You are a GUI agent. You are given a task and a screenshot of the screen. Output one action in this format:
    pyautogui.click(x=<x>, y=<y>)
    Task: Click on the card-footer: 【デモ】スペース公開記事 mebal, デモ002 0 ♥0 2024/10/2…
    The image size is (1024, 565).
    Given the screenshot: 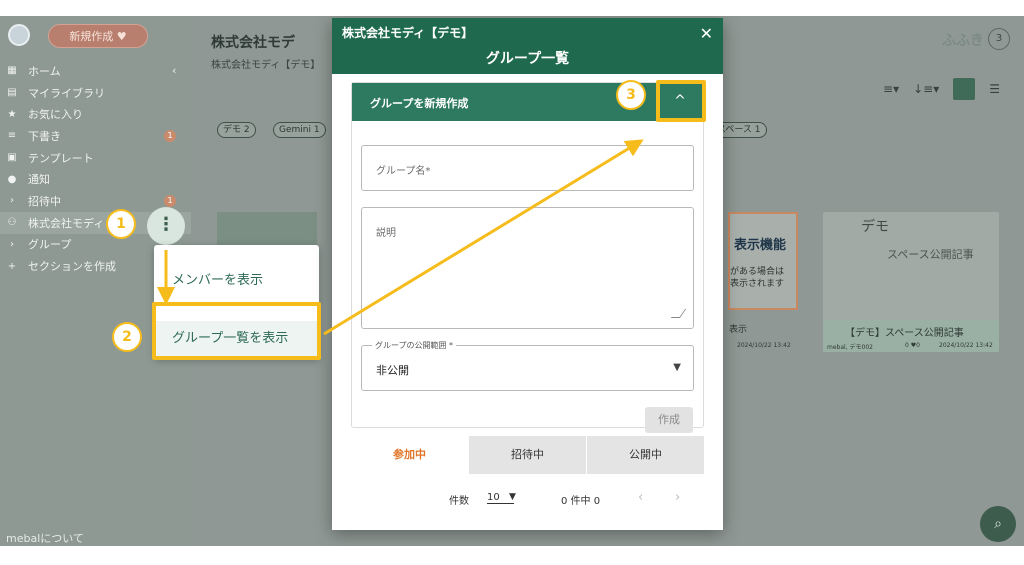 What is the action you would take?
    pyautogui.click(x=911, y=336)
    